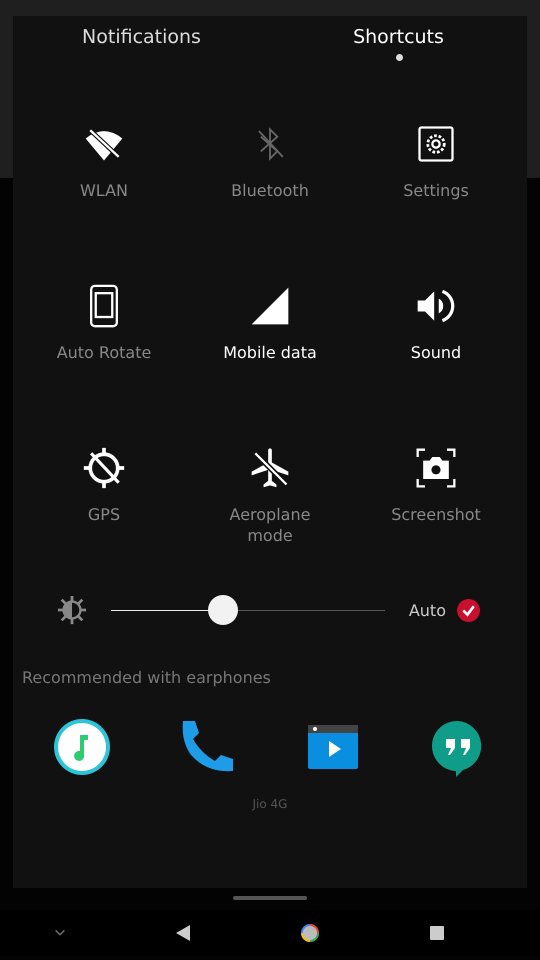  What do you see at coordinates (270, 898) in the screenshot?
I see `drag-handle` at bounding box center [270, 898].